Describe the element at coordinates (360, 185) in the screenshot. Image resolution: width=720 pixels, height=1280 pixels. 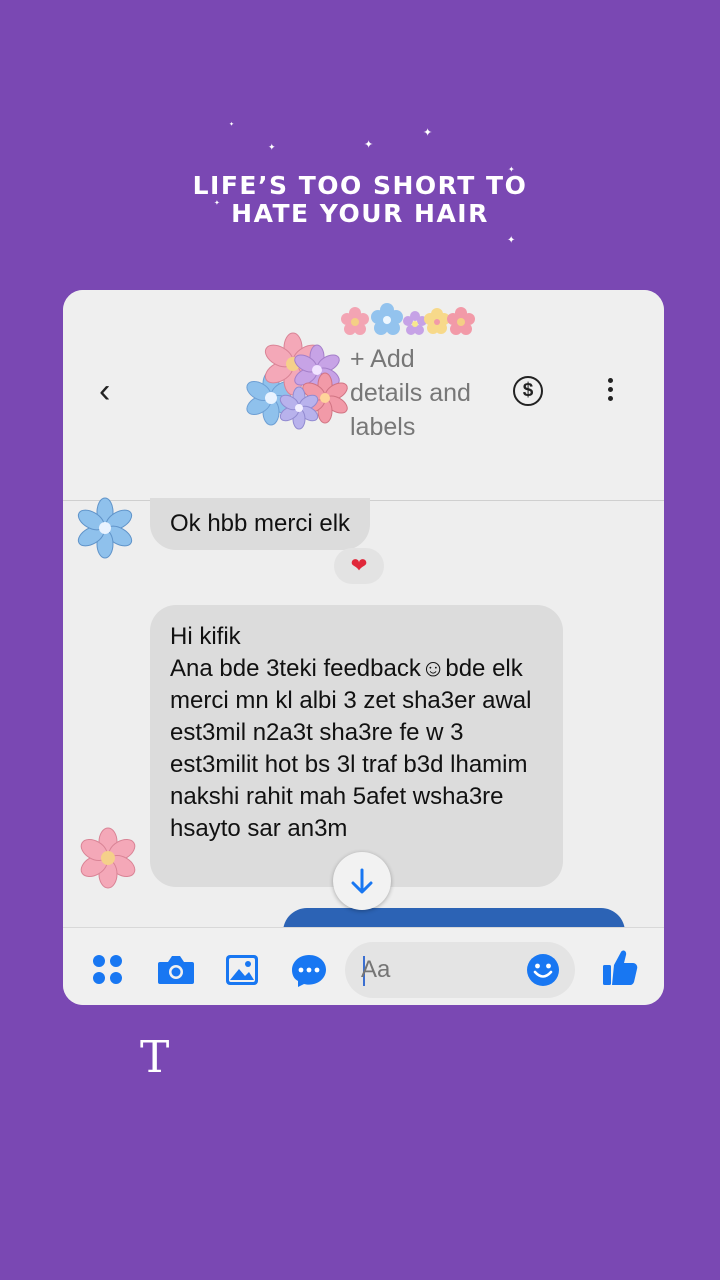
I see `headline-line-1: LIFE’S TOO SHORT TO` at that location.